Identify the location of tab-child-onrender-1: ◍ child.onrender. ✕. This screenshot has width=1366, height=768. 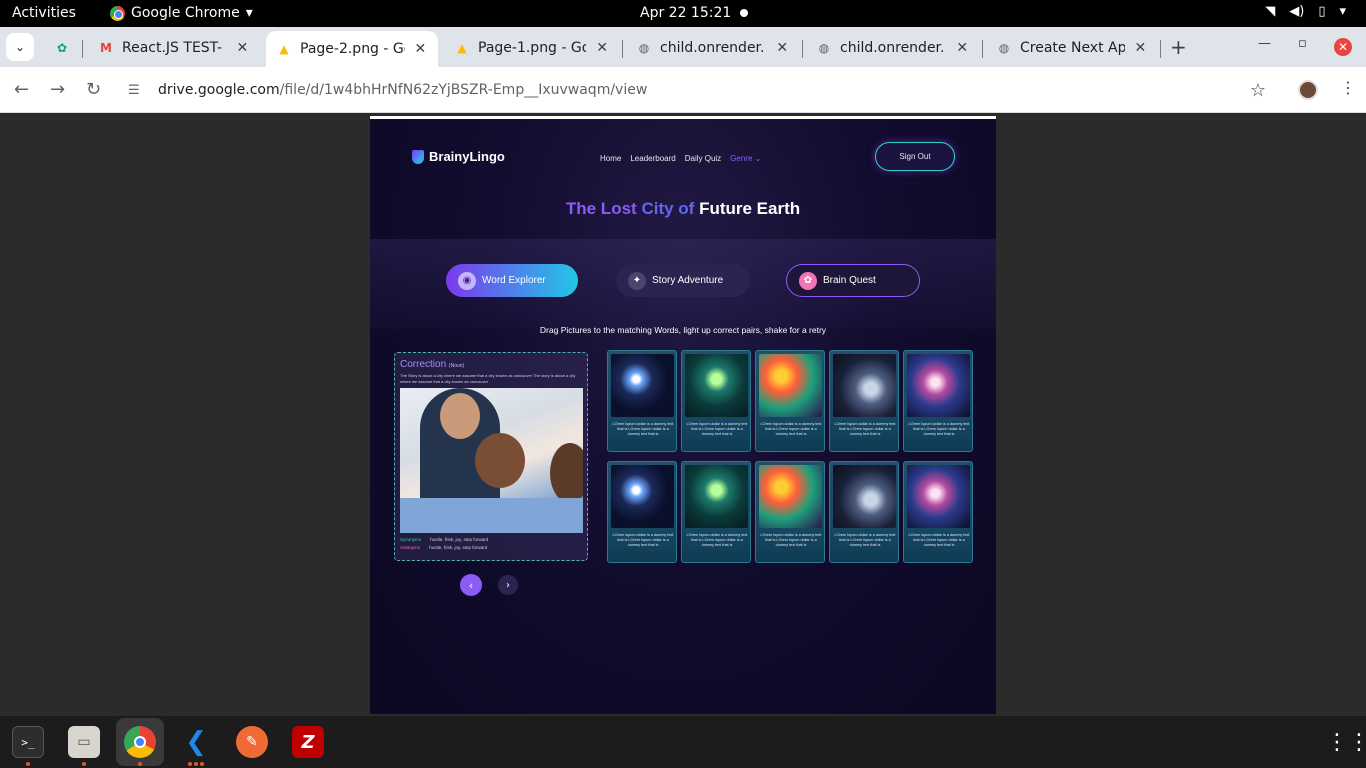
(713, 48).